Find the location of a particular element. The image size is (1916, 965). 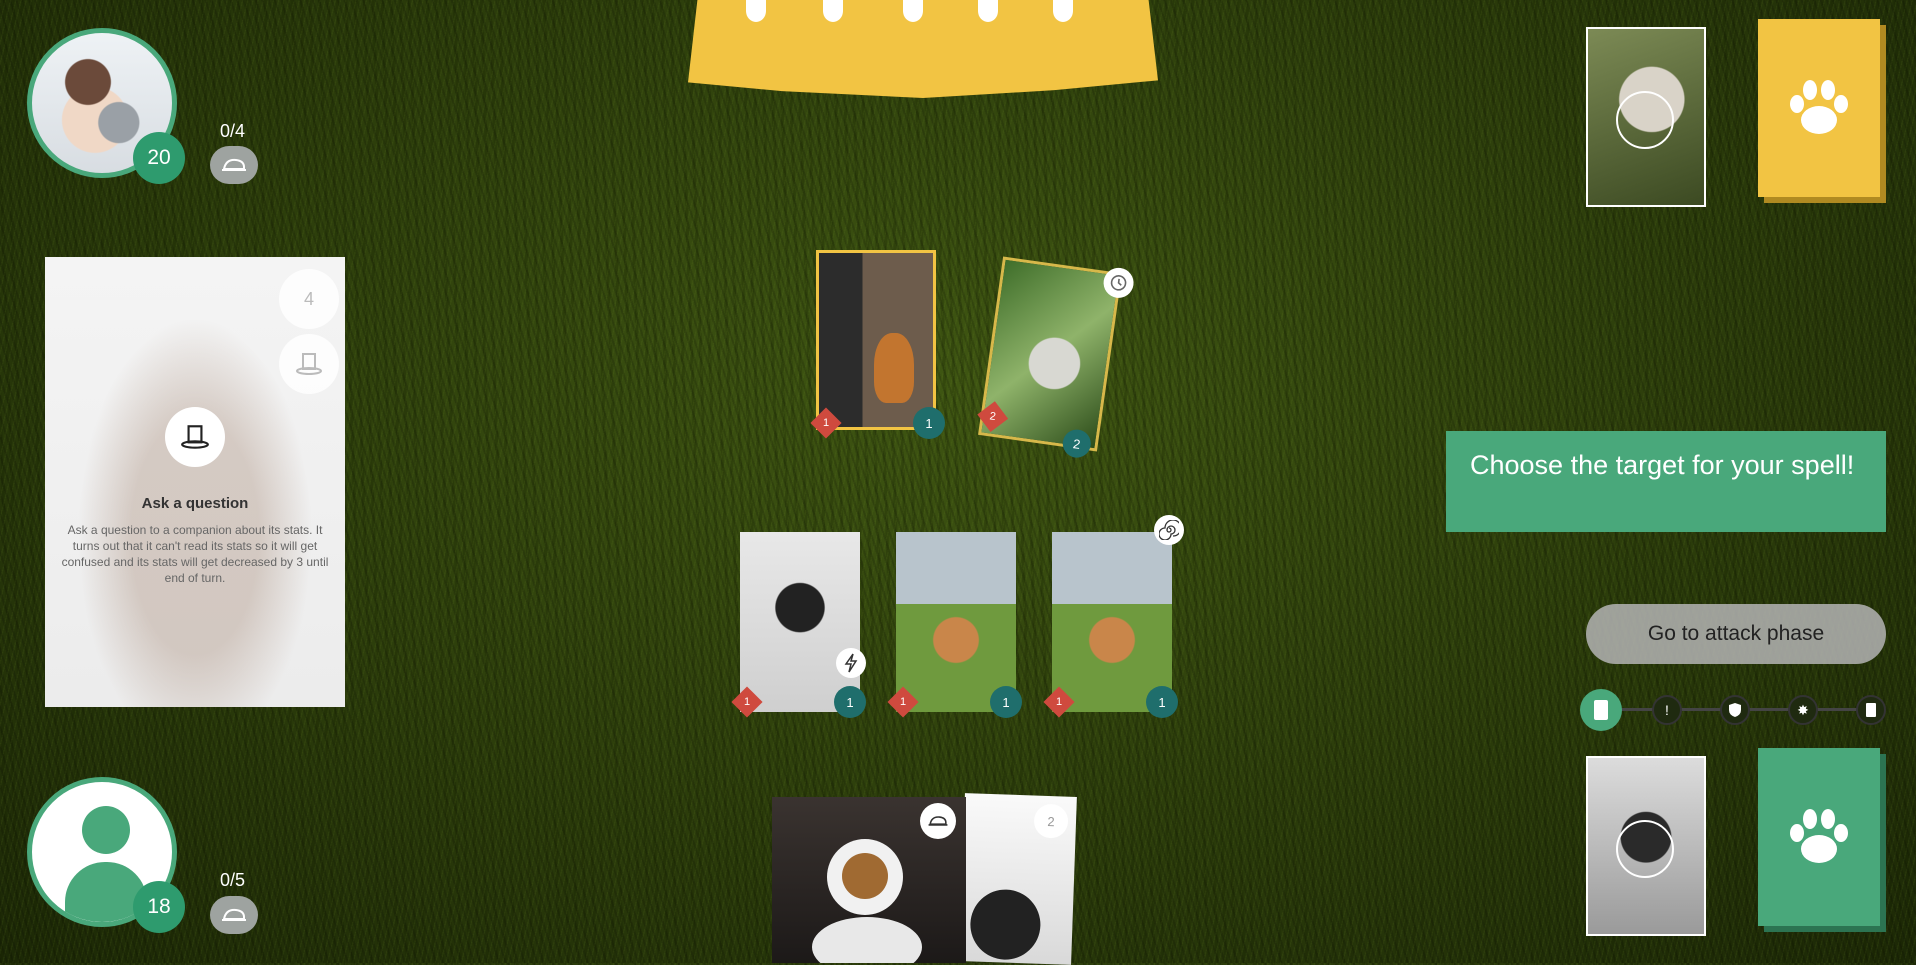

opponent-graveyard is located at coordinates (1646, 117).